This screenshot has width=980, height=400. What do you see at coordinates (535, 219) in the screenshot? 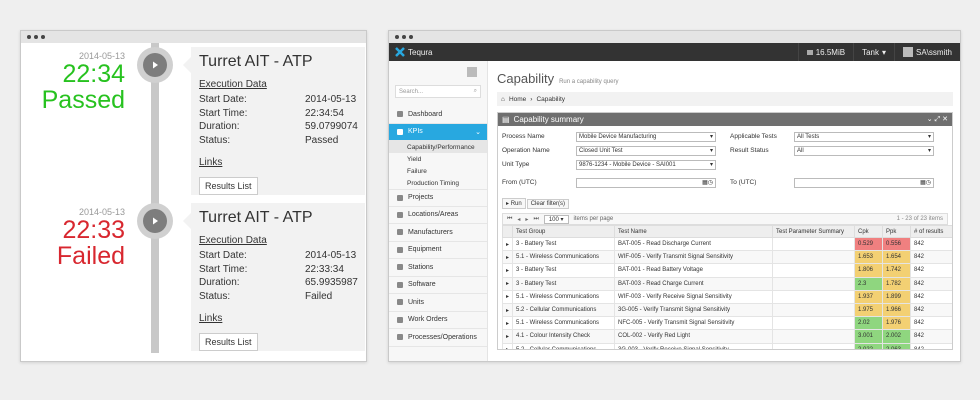
I see `last-page-icon: ⏭` at bounding box center [535, 219].